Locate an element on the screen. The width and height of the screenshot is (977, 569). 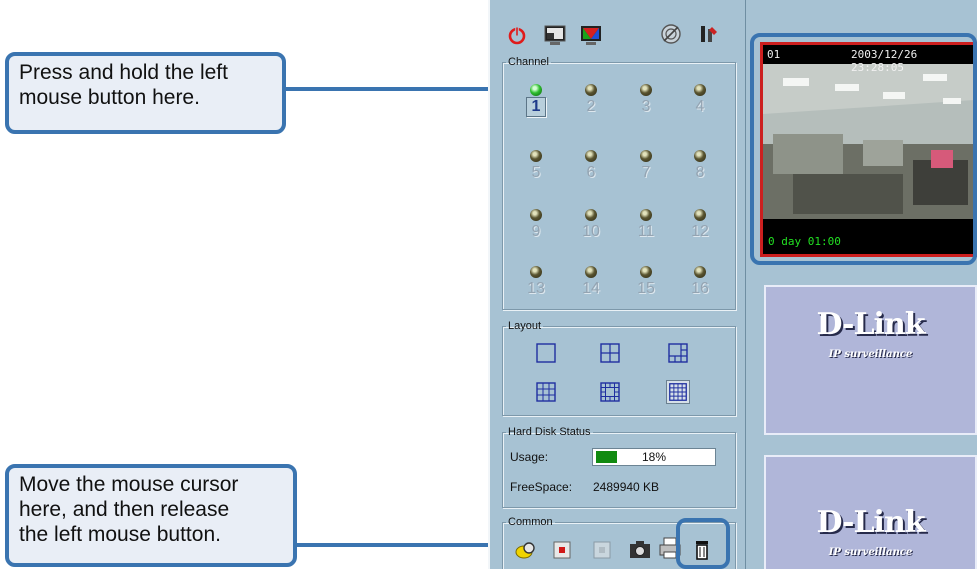
drag-source-highlight is located at coordinates (863, 149).